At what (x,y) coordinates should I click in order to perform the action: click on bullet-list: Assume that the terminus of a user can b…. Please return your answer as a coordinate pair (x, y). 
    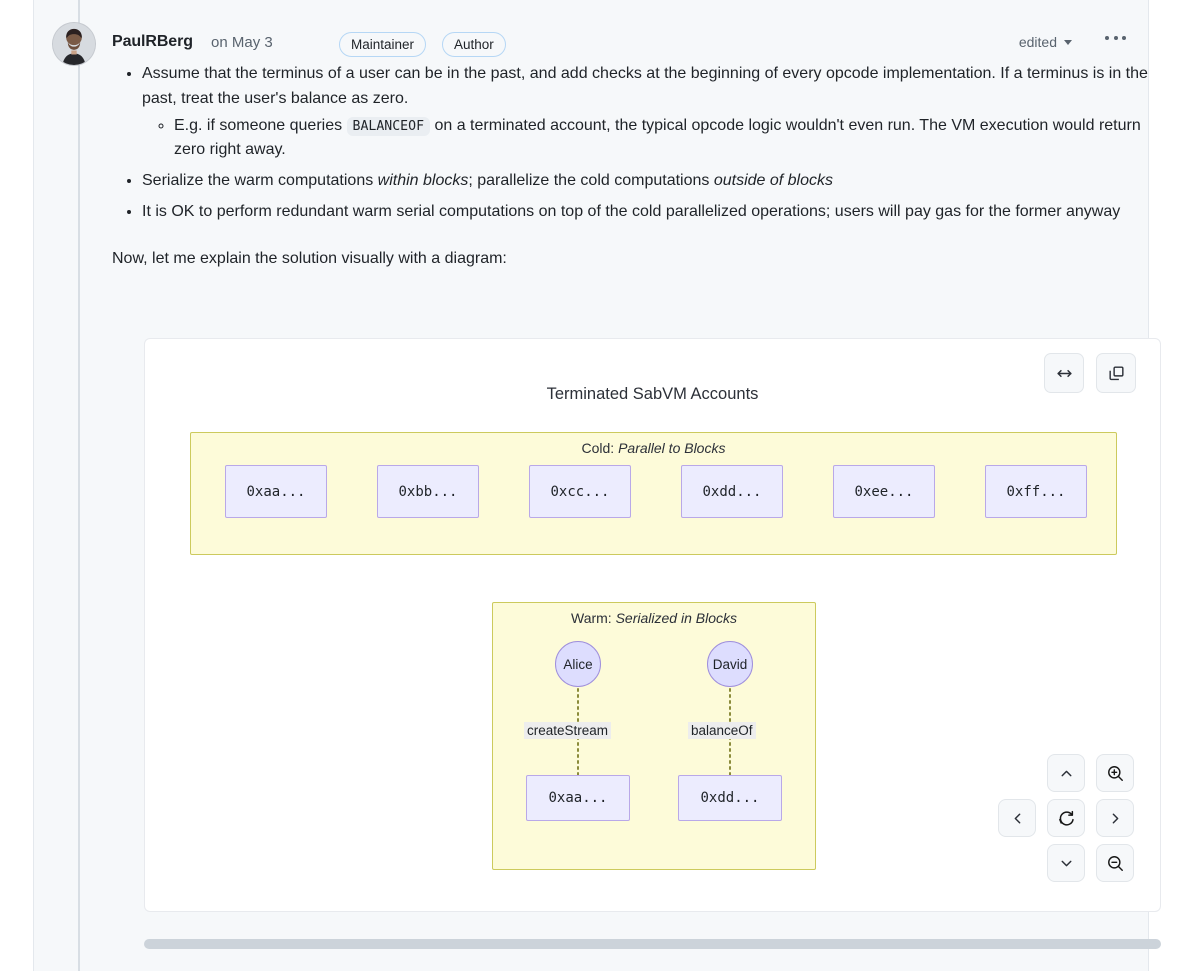
    Looking at the image, I should click on (642, 143).